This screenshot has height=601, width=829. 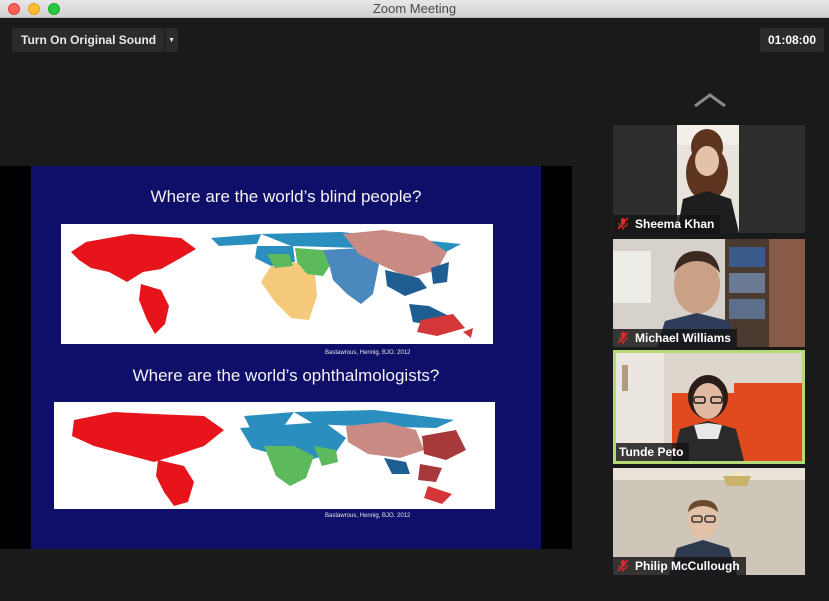 I want to click on chevron-down-icon: ▼, so click(x=171, y=40).